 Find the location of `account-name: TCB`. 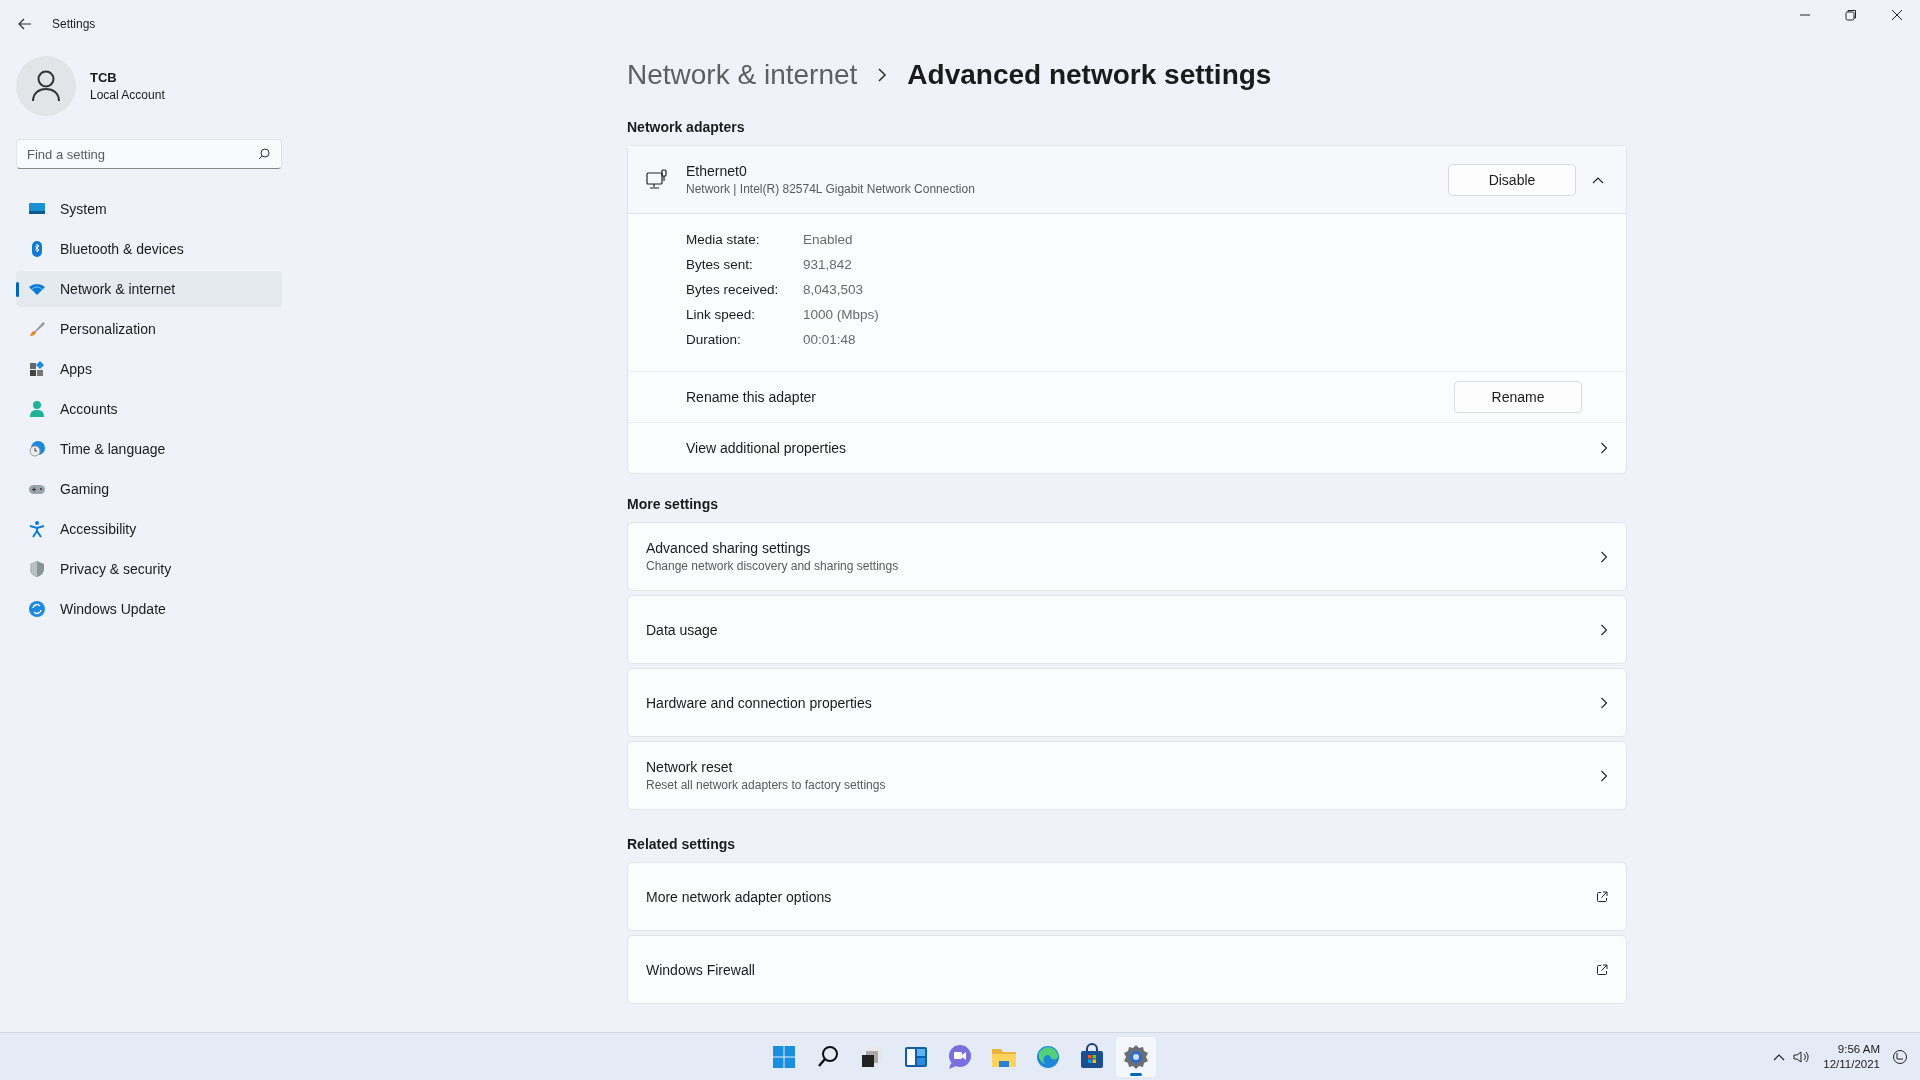

account-name: TCB is located at coordinates (104, 77).